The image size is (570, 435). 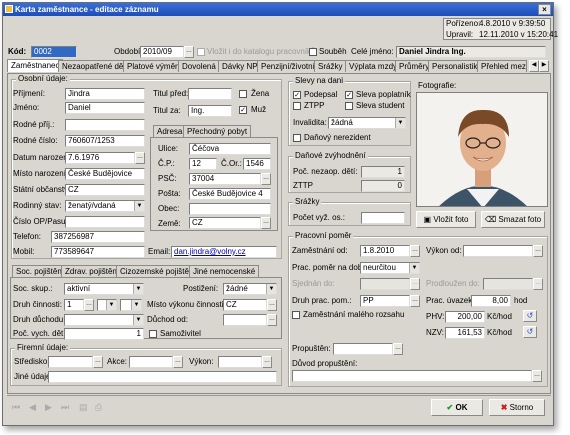 What do you see at coordinates (98, 407) in the screenshot?
I see `print-icon: ⎙` at bounding box center [98, 407].